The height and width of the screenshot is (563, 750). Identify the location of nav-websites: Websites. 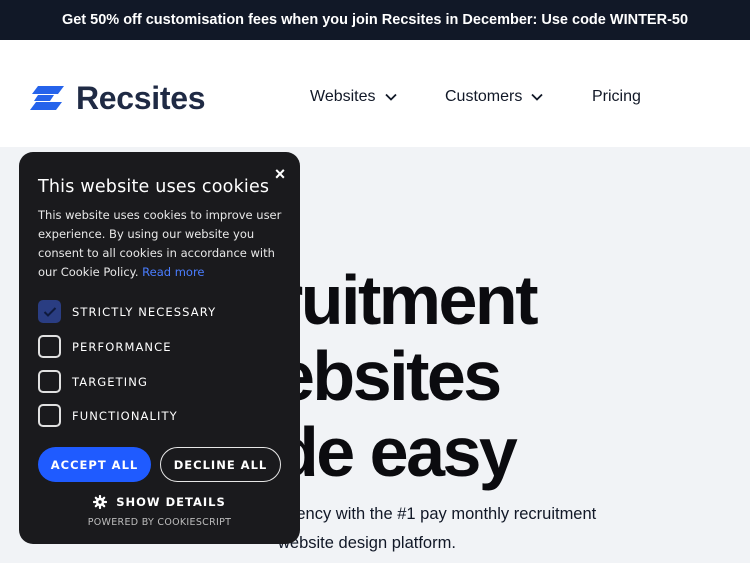
(353, 97).